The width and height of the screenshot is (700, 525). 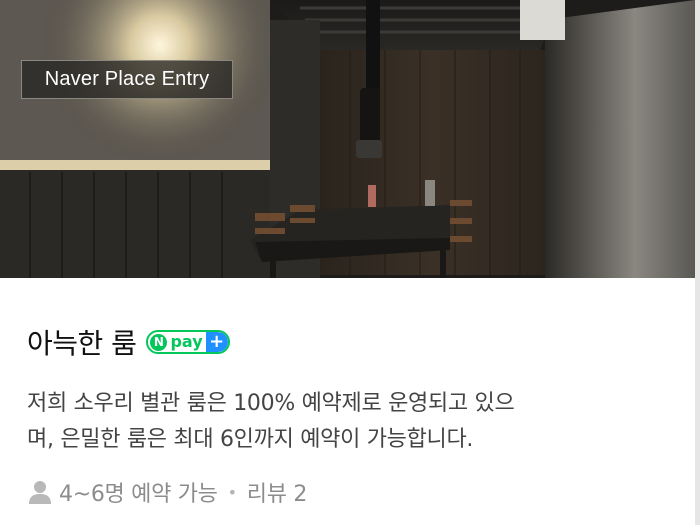 What do you see at coordinates (138, 494) in the screenshot?
I see `capacity-text: 4~6명 예약 가능` at bounding box center [138, 494].